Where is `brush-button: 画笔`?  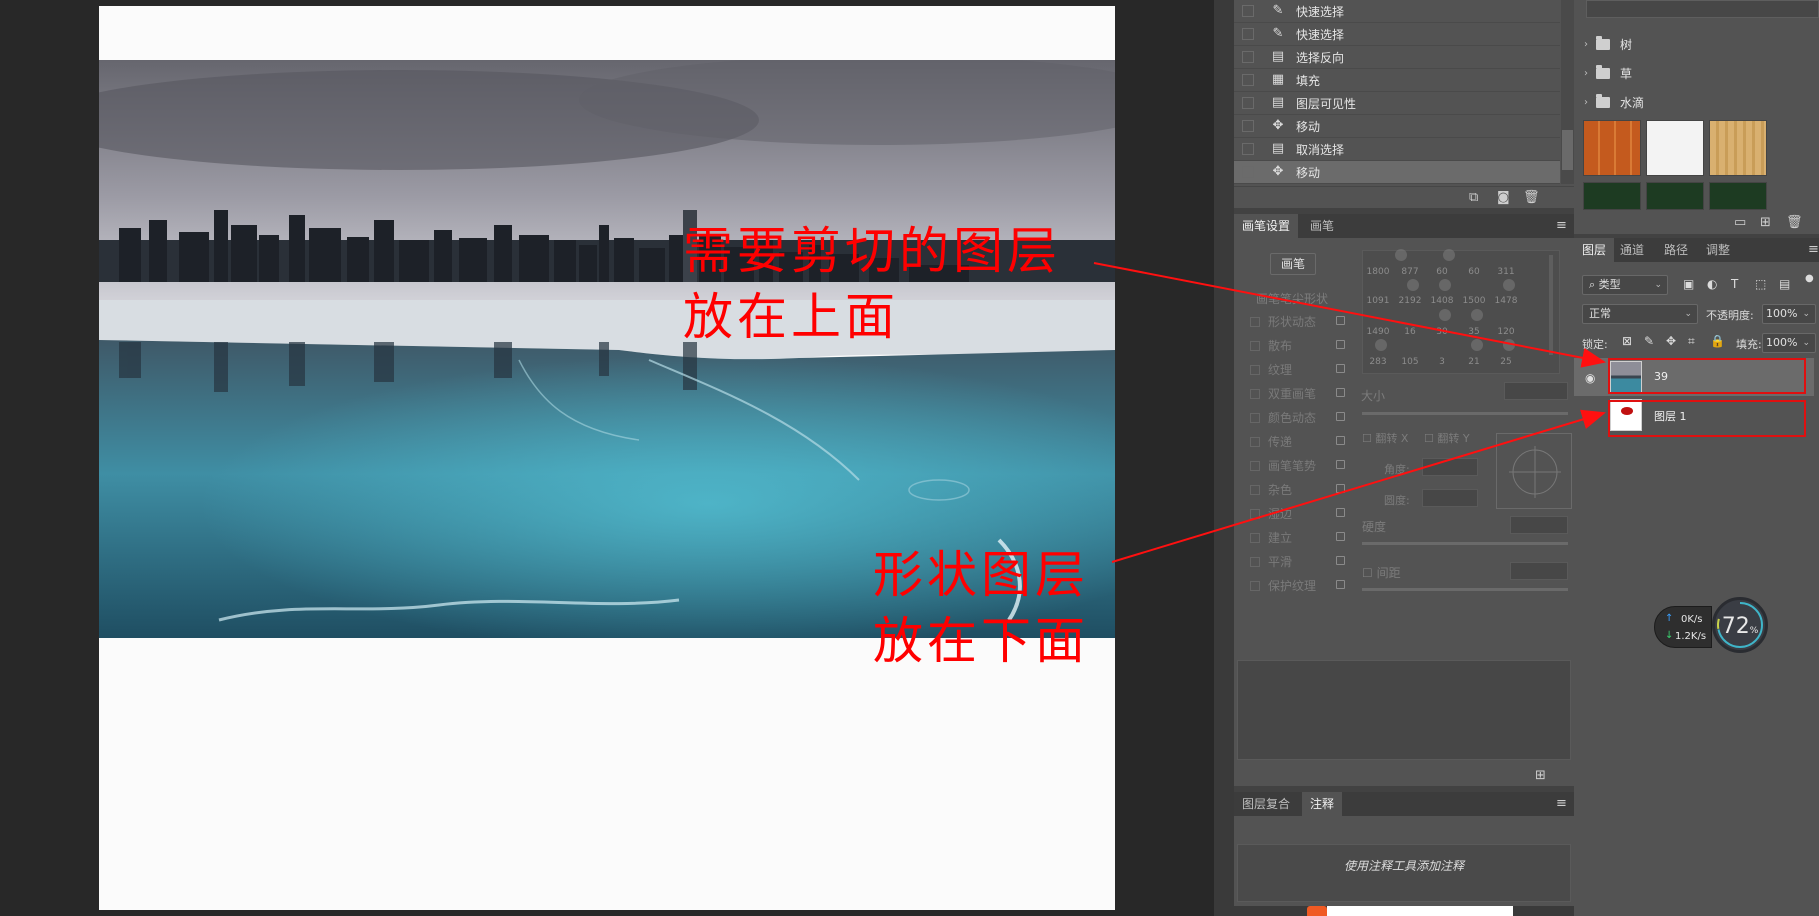
brush-button: 画笔 is located at coordinates (1293, 264).